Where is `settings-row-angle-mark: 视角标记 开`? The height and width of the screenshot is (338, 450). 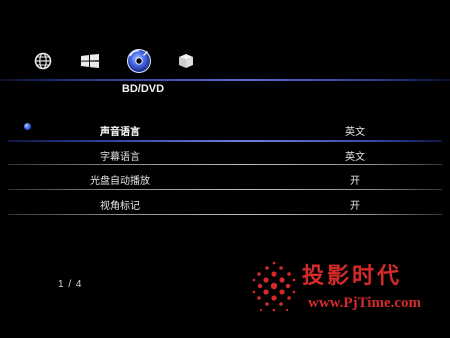
settings-row-angle-mark: 视角标记 开 is located at coordinates (225, 204).